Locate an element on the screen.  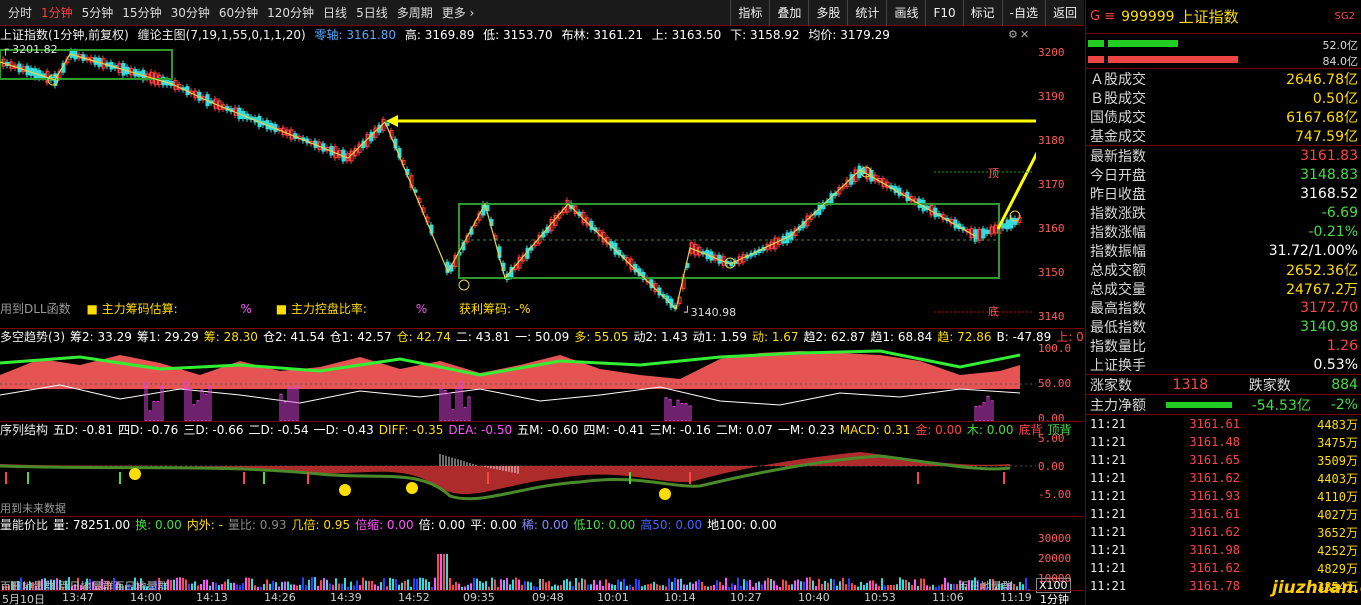
tick-price: 3161.62 is located at coordinates (1214, 532).